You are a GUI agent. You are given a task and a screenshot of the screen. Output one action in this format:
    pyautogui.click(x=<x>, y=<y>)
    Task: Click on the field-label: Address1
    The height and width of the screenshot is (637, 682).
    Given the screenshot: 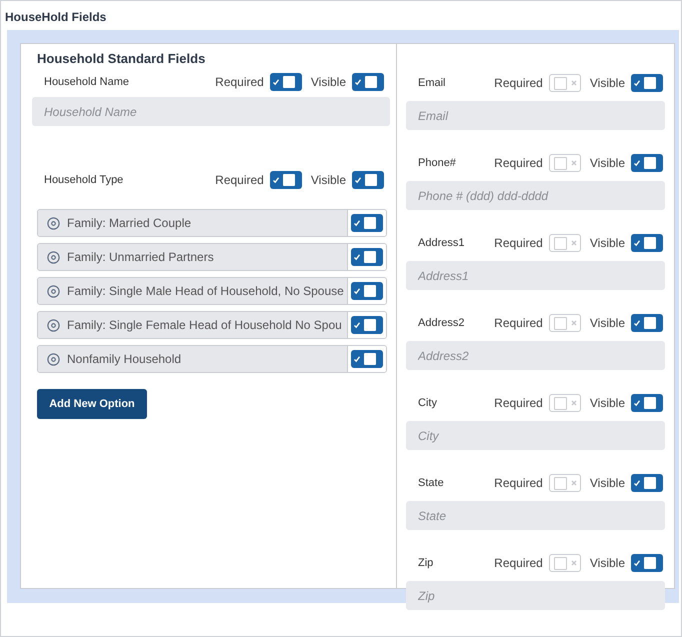 What is the action you would take?
    pyautogui.click(x=442, y=243)
    